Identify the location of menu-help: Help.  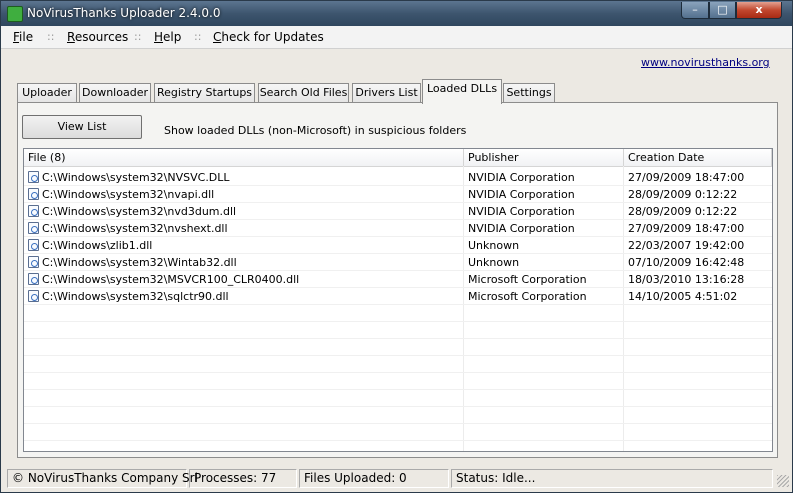
(167, 37).